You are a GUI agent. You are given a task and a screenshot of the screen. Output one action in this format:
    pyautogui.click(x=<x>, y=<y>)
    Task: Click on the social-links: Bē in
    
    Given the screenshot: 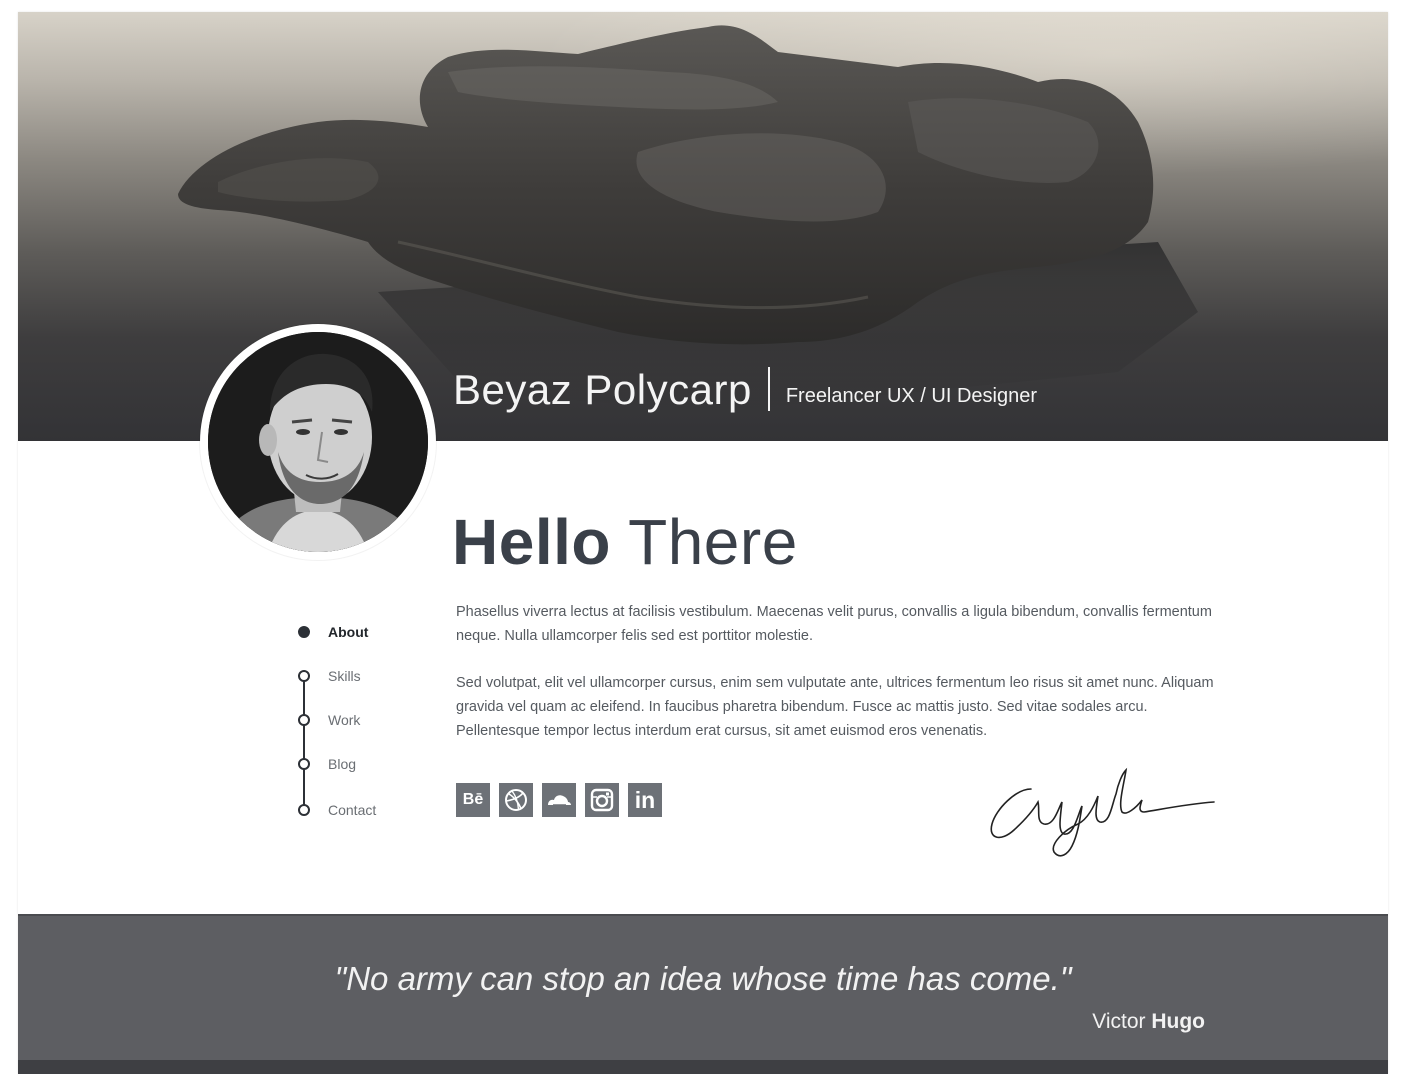 What is the action you would take?
    pyautogui.click(x=563, y=800)
    